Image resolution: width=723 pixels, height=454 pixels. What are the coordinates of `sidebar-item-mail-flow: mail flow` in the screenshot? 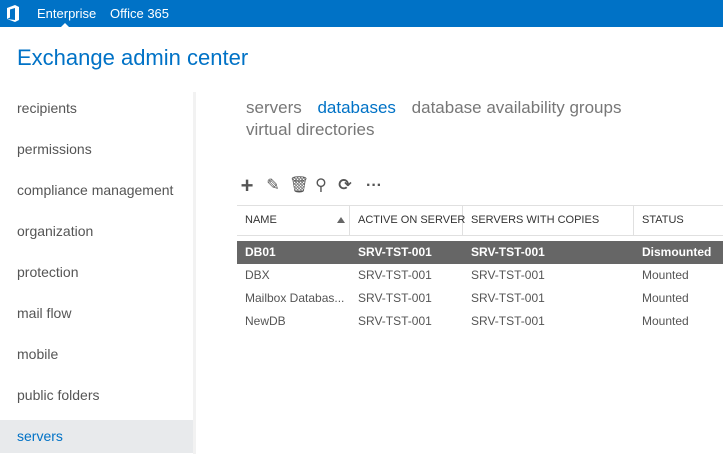 It's located at (96, 313).